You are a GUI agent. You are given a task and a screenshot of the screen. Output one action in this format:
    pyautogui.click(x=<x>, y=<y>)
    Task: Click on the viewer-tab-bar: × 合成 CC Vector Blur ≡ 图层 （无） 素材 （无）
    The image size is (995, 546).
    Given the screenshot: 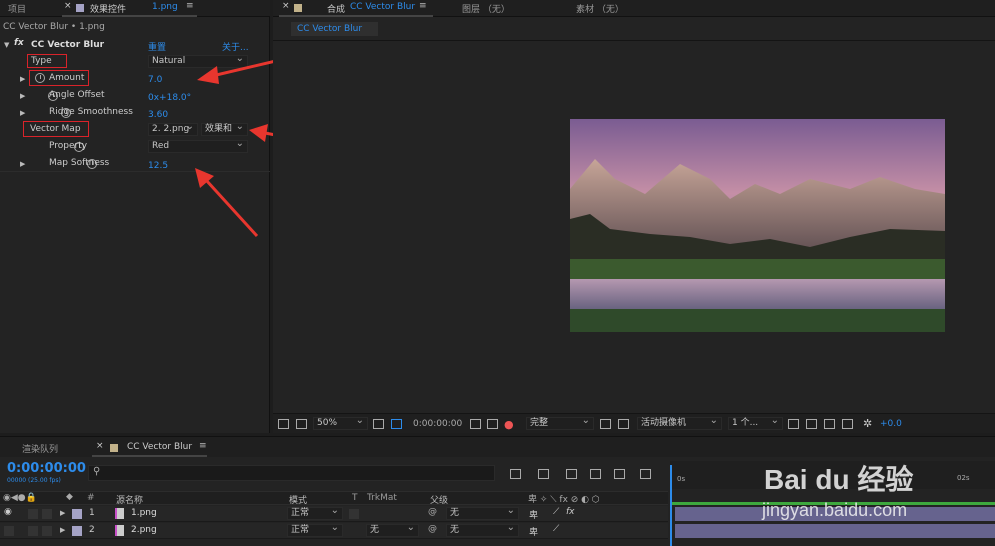 What is the action you would take?
    pyautogui.click(x=634, y=8)
    